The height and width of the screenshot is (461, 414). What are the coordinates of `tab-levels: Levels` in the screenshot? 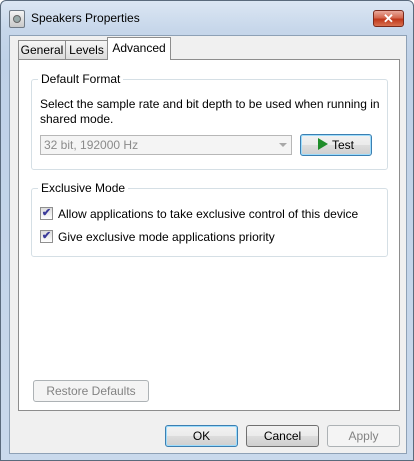 It's located at (86, 49).